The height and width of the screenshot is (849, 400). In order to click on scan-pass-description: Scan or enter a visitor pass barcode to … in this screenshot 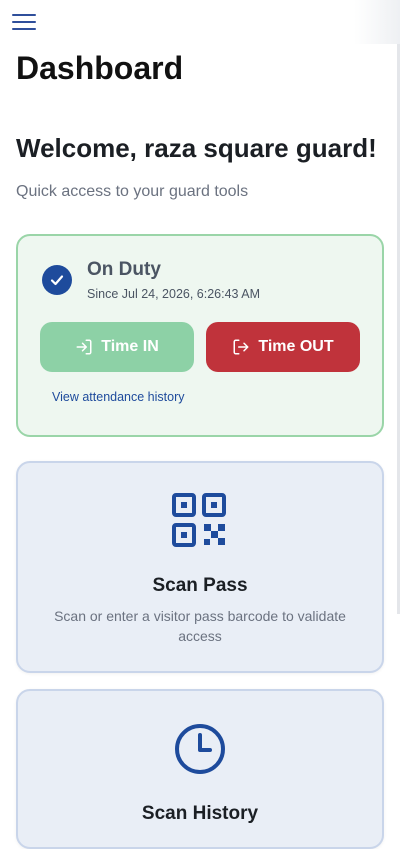, I will do `click(200, 626)`.